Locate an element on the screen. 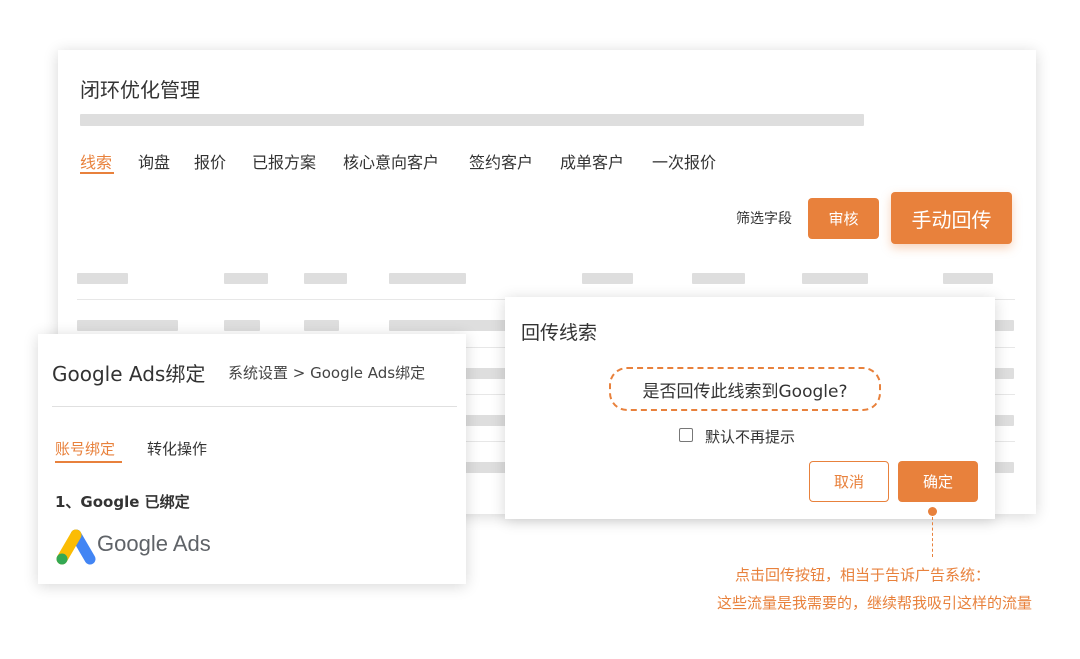 The height and width of the screenshot is (659, 1080). checkbox-label: 默认不再提示 is located at coordinates (750, 436).